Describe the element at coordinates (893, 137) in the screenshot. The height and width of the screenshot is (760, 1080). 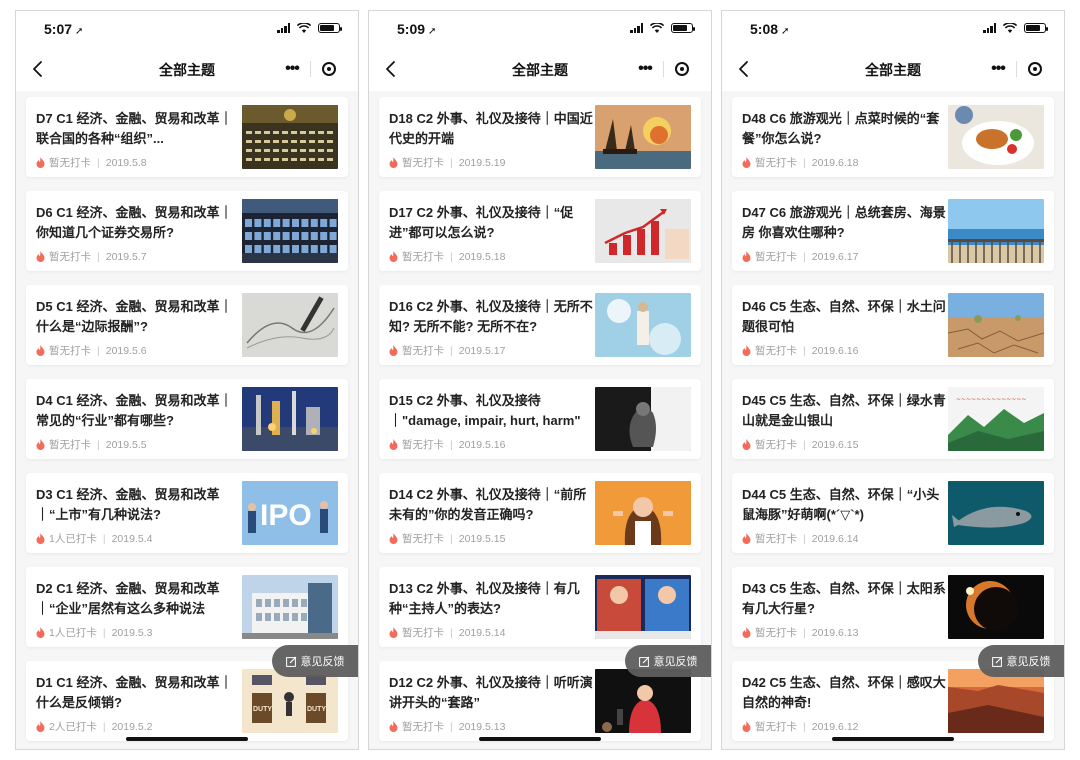
I see `topic-card: D48 C6 旅游观光｜点菜时候的“套餐”你怎么说? 暂无打卡 | 2019.6.18` at that location.